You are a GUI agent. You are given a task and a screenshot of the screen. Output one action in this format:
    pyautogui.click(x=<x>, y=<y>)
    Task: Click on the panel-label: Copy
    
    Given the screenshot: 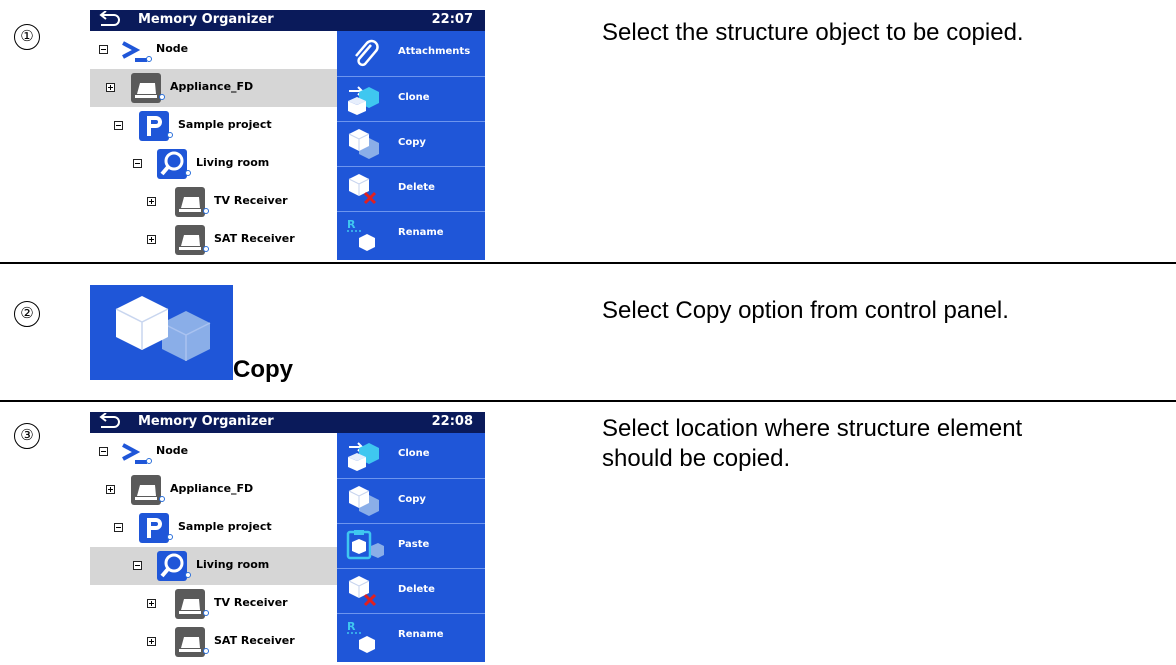 What is the action you would take?
    pyautogui.click(x=412, y=142)
    